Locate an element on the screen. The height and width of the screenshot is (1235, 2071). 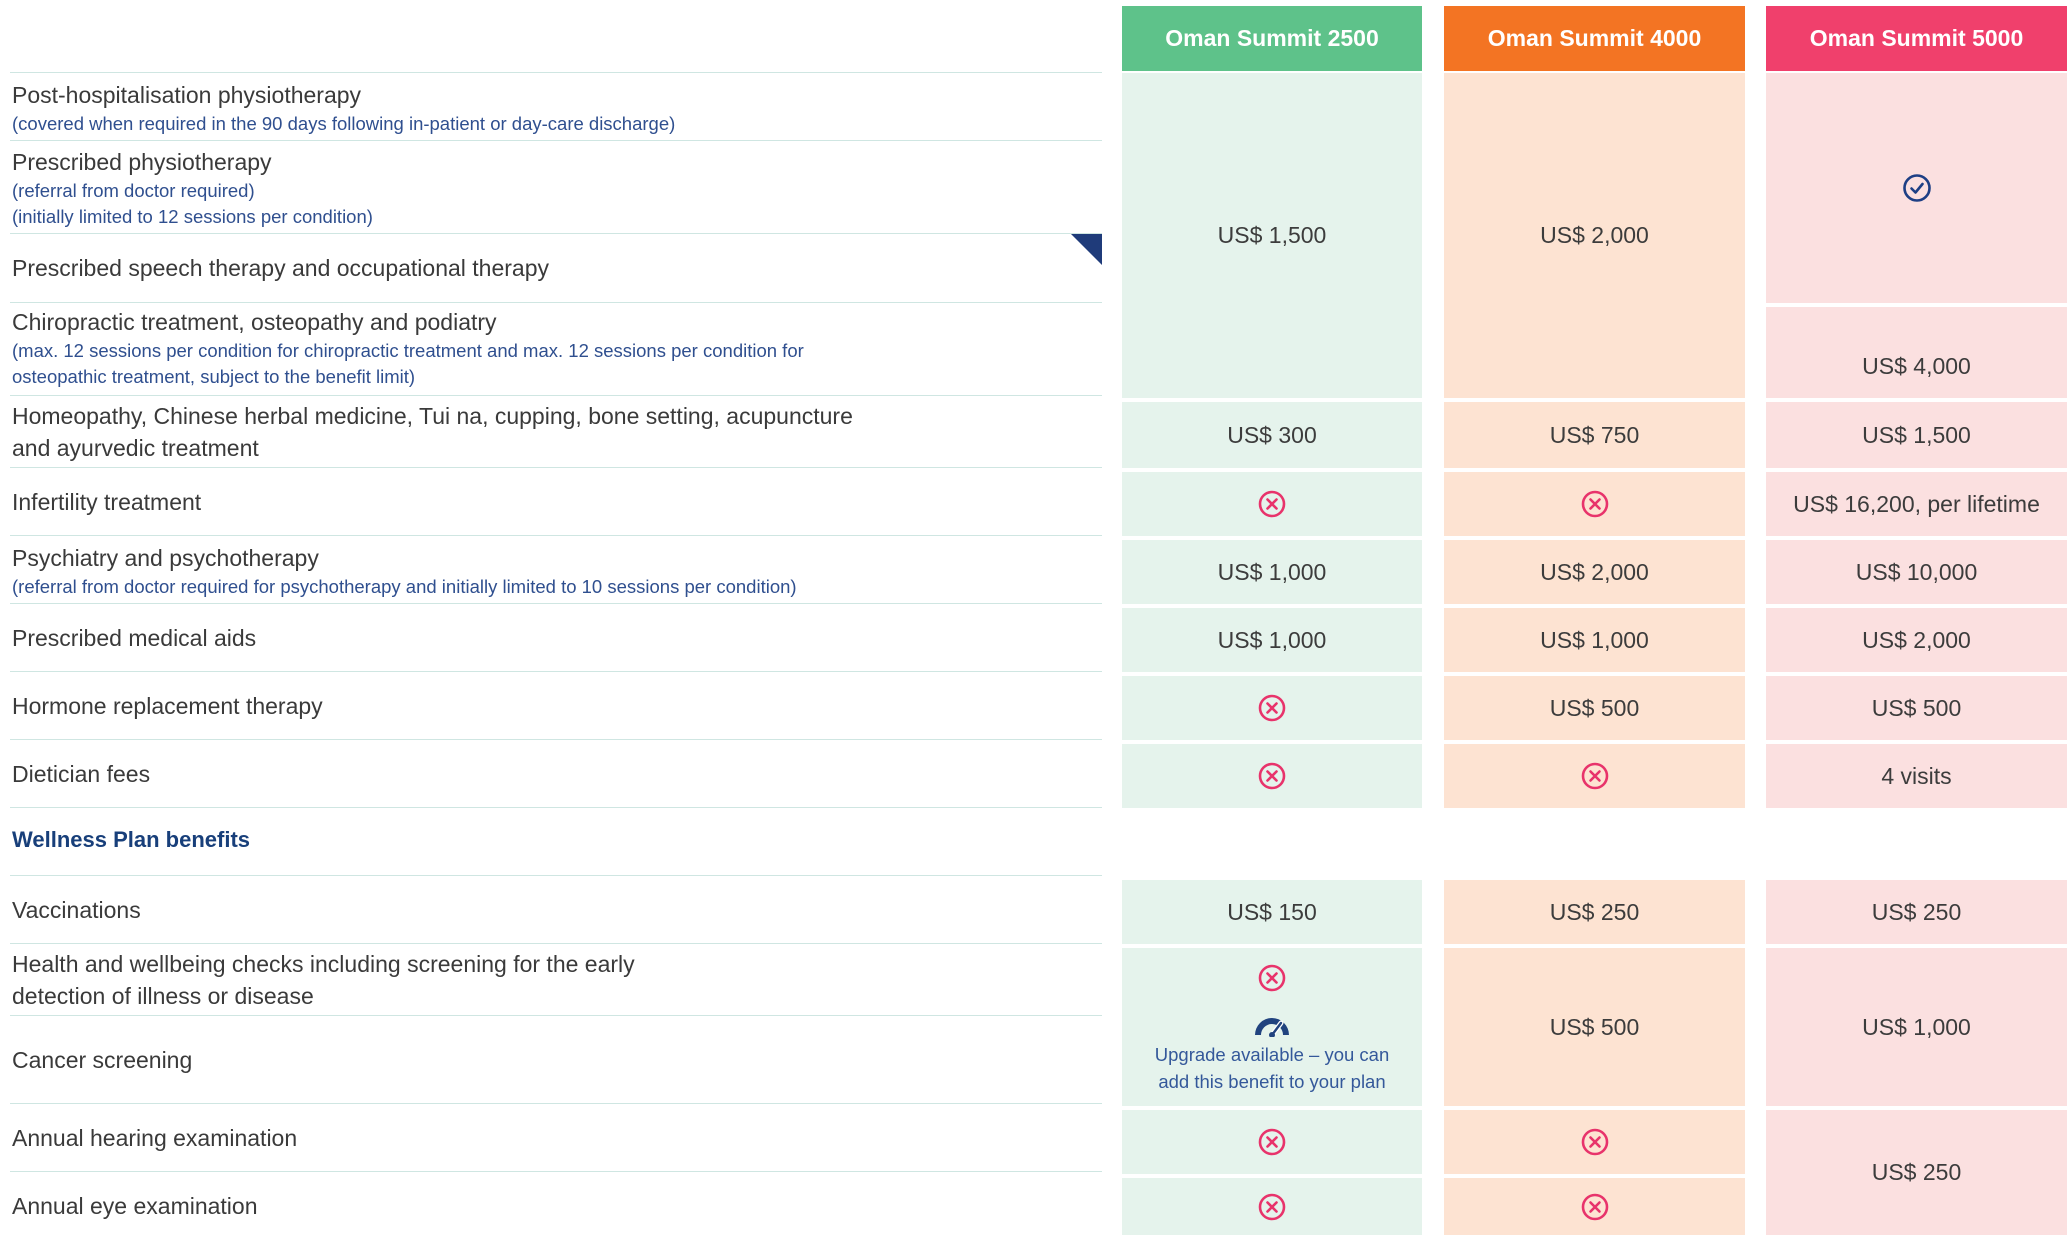
cell-infertility-5000: US$ 16,200, per lifetime is located at coordinates (1916, 504).